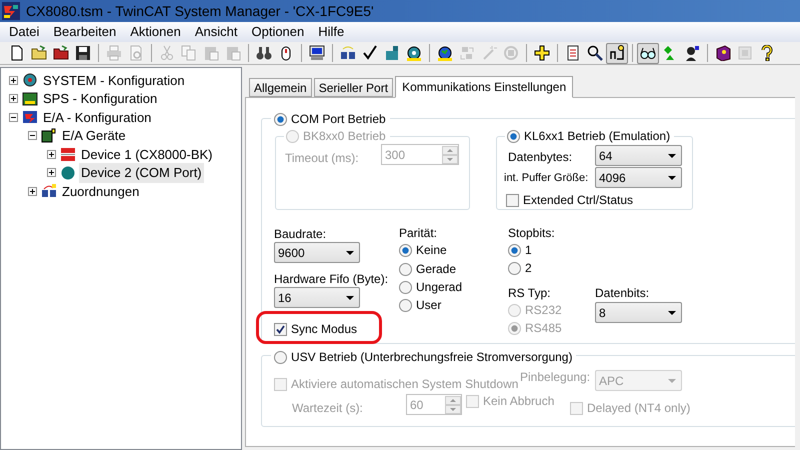  I want to click on devices-icon, so click(49, 136).